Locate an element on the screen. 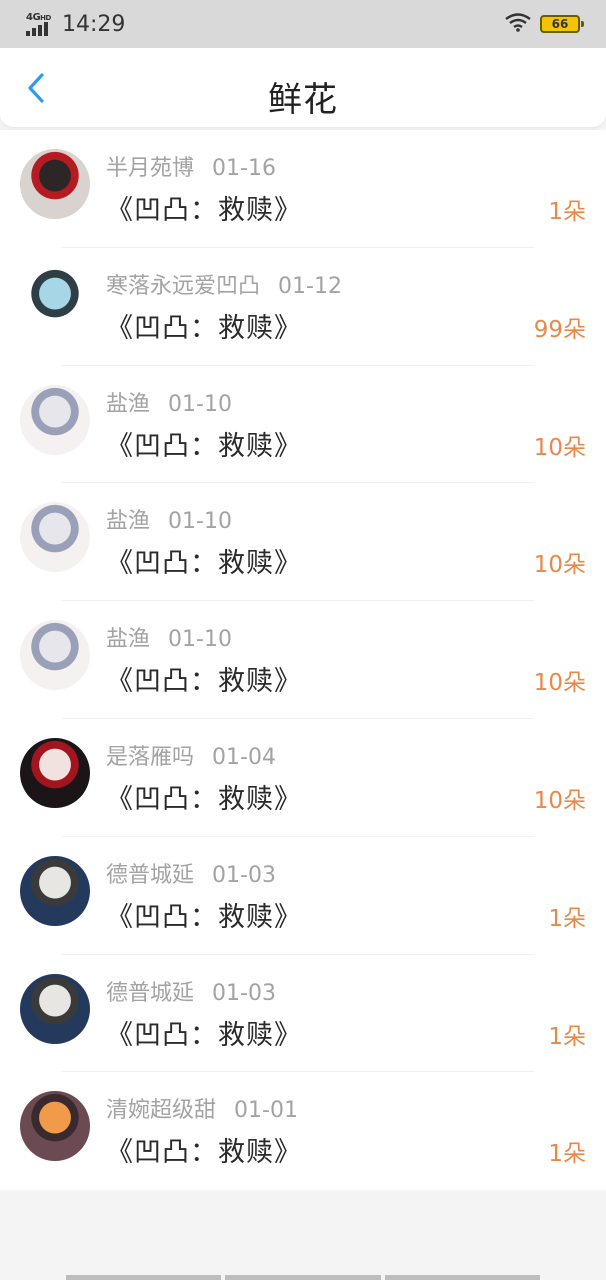 The image size is (606, 1280). user-name: 是落雁吗 is located at coordinates (150, 755).